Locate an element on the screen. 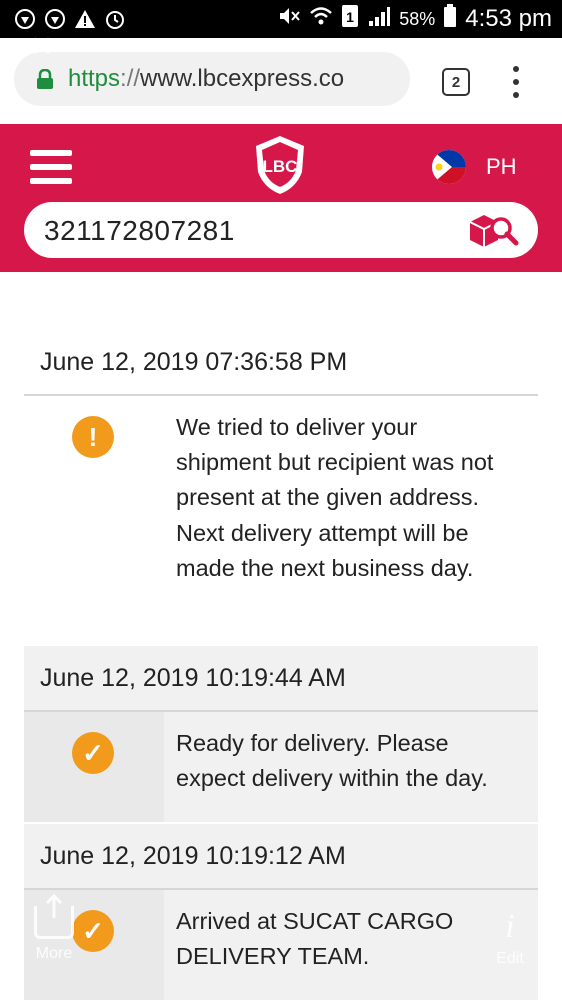 This screenshot has height=1000, width=562. url-bar: https://www.lbcexpress.co is located at coordinates (212, 79).